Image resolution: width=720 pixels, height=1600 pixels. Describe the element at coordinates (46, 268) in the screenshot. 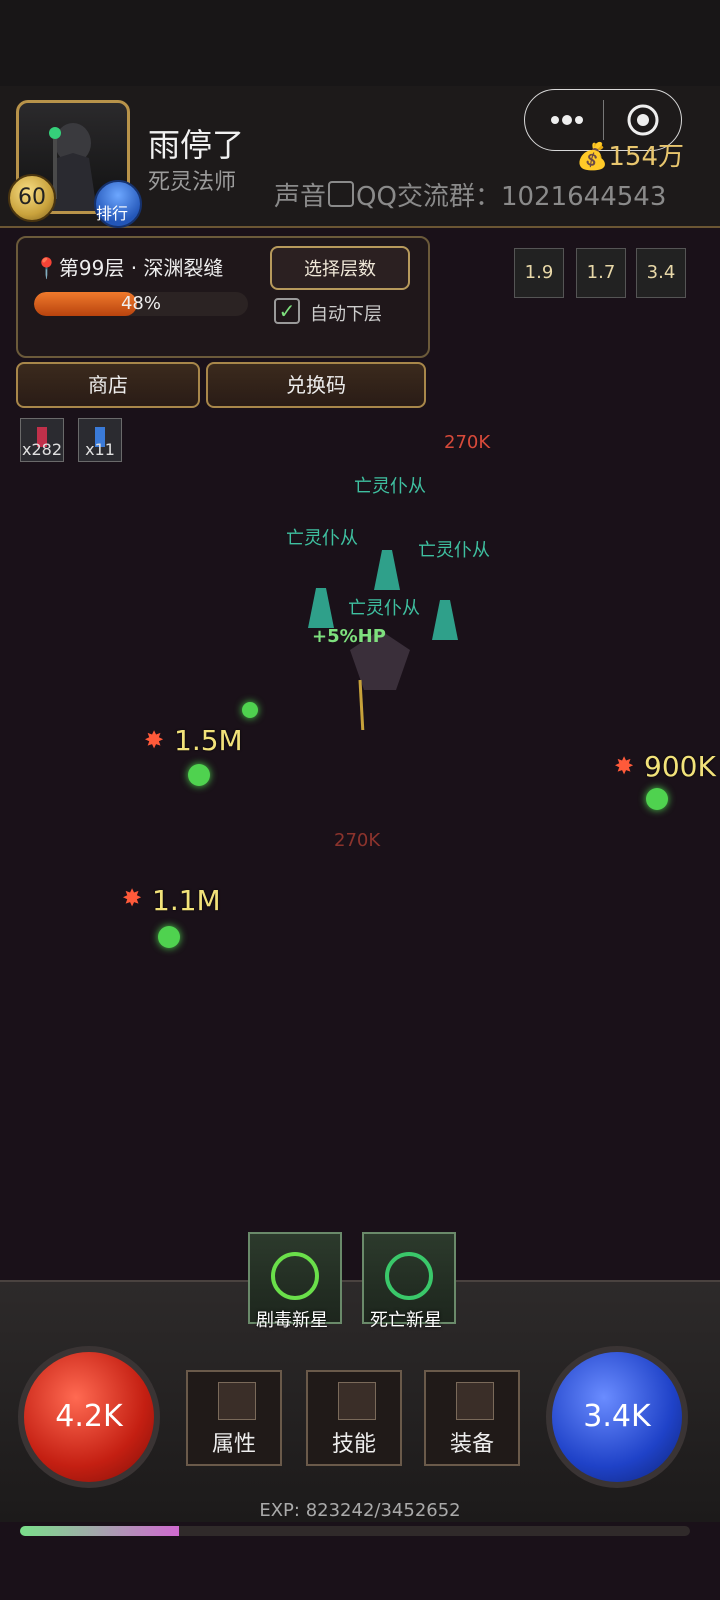

I see `location-pin-icon: 📍` at that location.